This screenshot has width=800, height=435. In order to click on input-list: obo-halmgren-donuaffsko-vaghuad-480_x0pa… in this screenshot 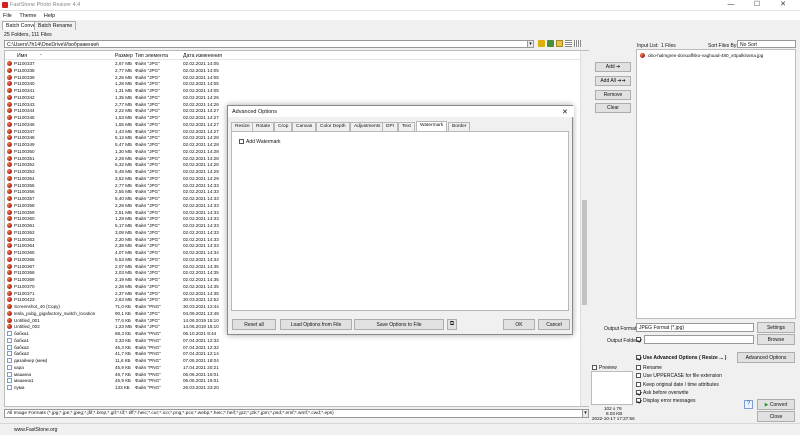, I will do `click(716, 184)`.